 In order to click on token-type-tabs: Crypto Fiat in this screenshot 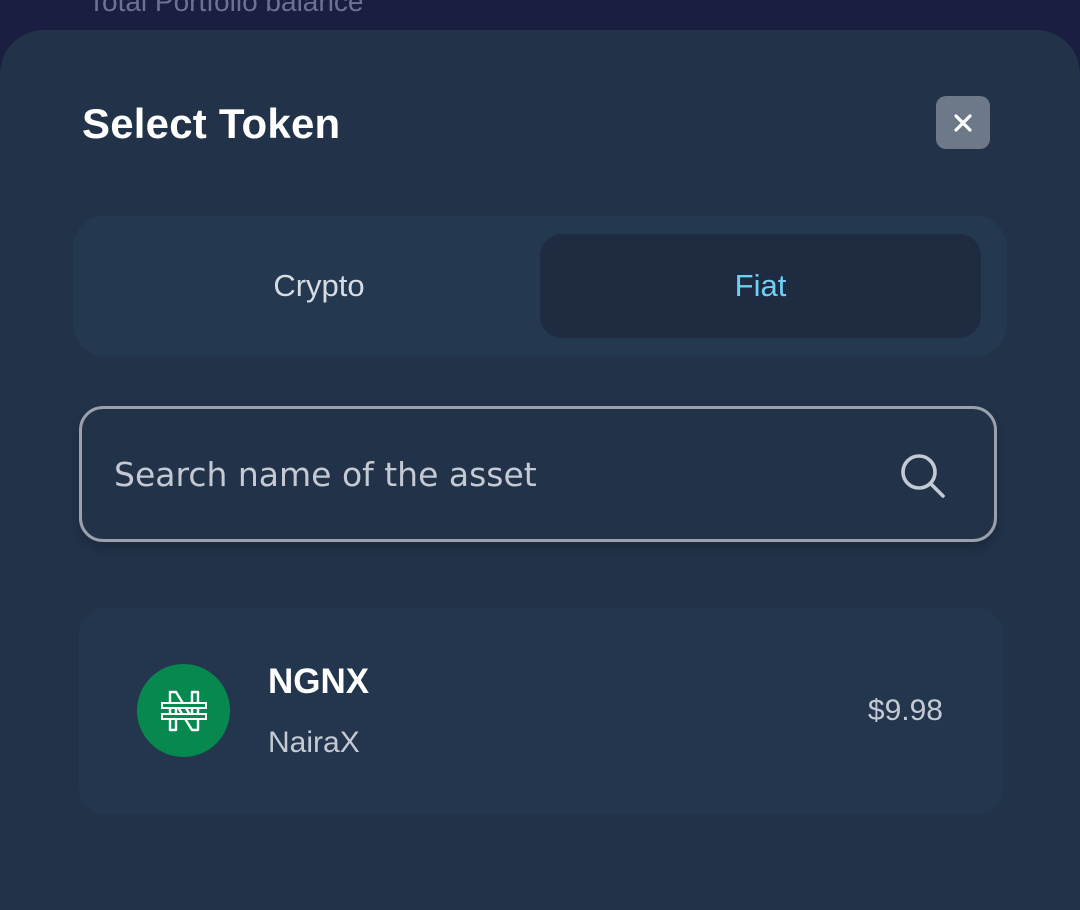, I will do `click(540, 286)`.